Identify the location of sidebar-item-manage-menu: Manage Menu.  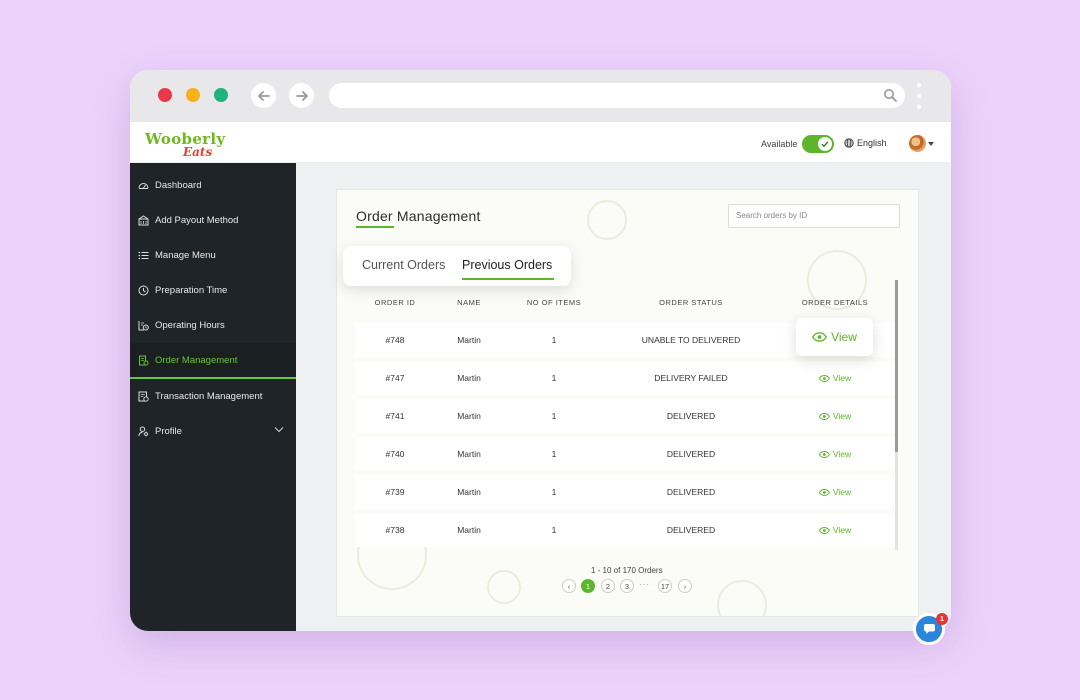
(213, 255).